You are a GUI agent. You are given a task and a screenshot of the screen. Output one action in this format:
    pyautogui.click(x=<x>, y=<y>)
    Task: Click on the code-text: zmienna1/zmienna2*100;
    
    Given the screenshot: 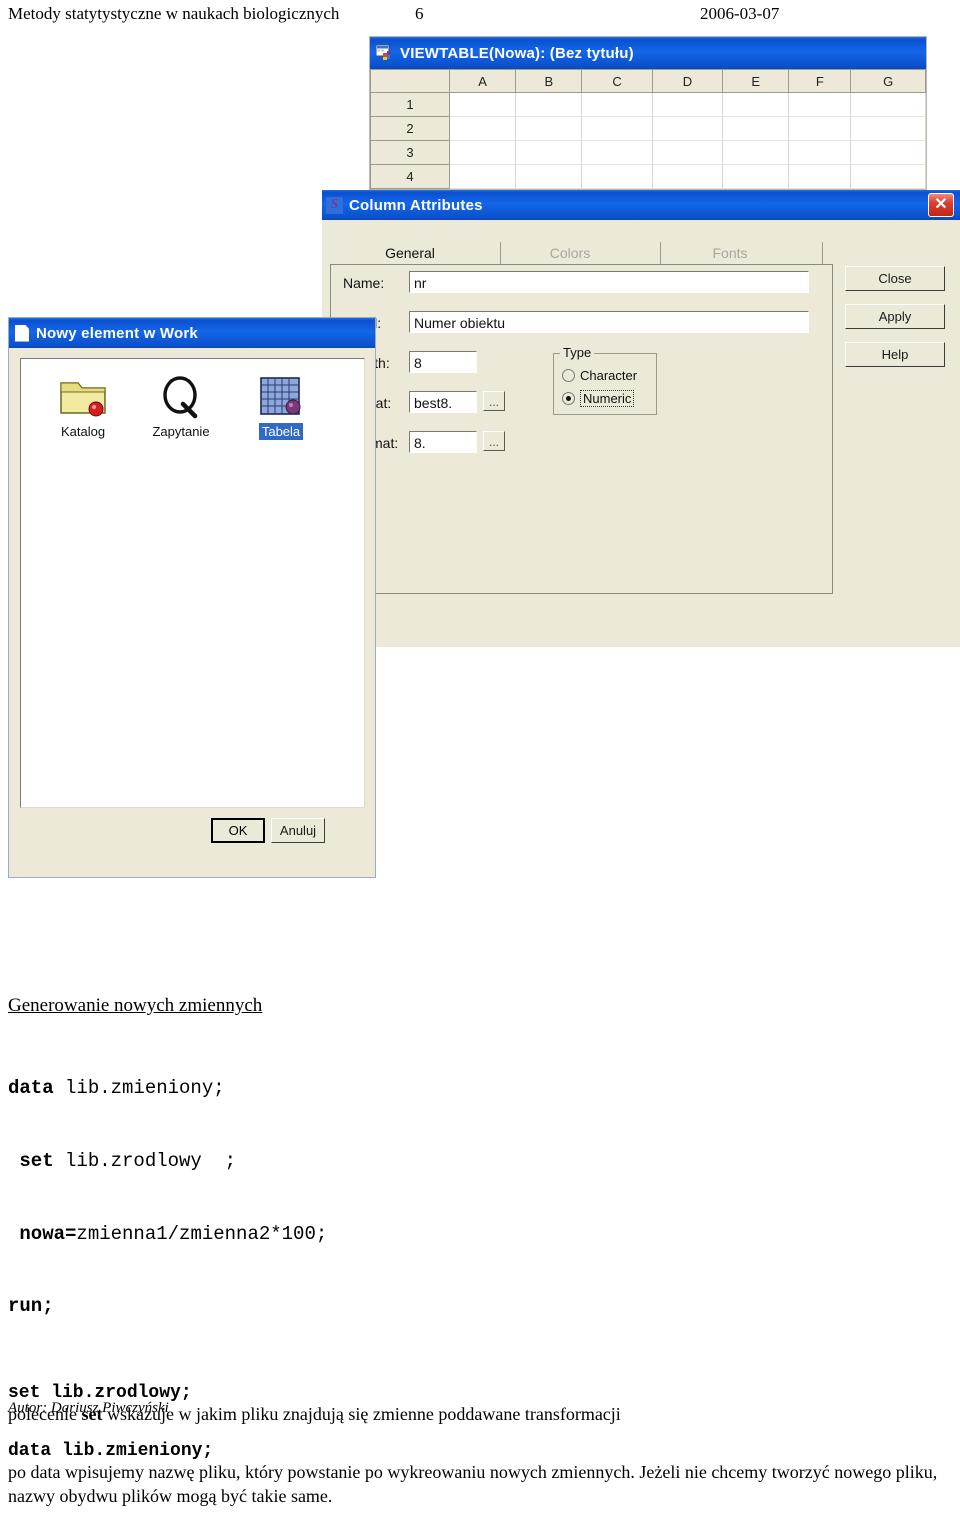 What is the action you would take?
    pyautogui.click(x=202, y=1233)
    